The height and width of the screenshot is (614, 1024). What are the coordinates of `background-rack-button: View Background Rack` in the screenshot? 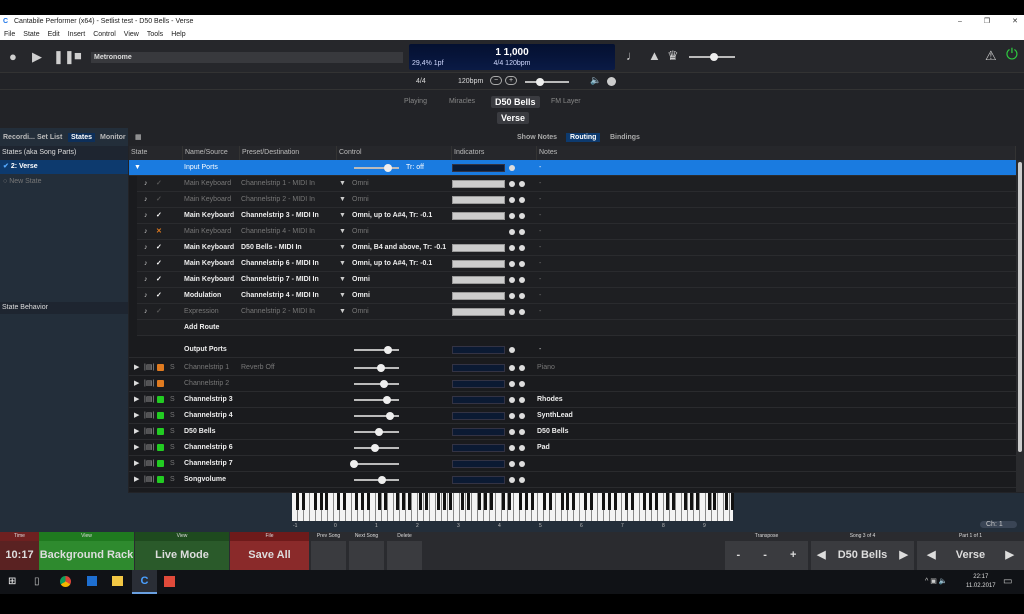 It's located at (86, 551).